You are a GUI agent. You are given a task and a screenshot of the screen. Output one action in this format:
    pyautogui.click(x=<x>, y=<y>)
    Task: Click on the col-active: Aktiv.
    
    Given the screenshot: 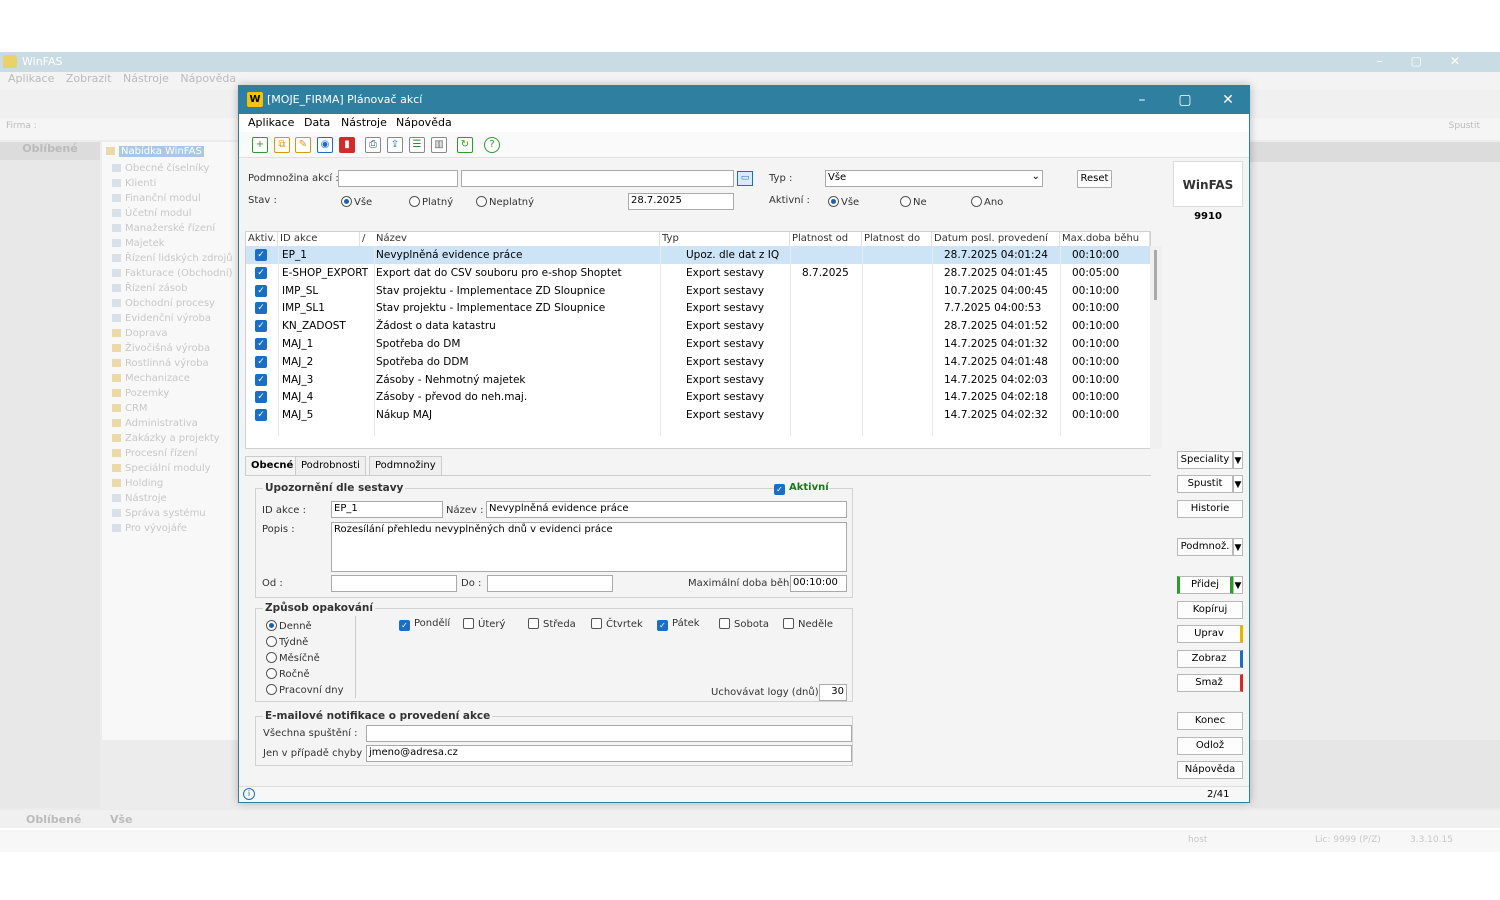 What is the action you would take?
    pyautogui.click(x=262, y=239)
    